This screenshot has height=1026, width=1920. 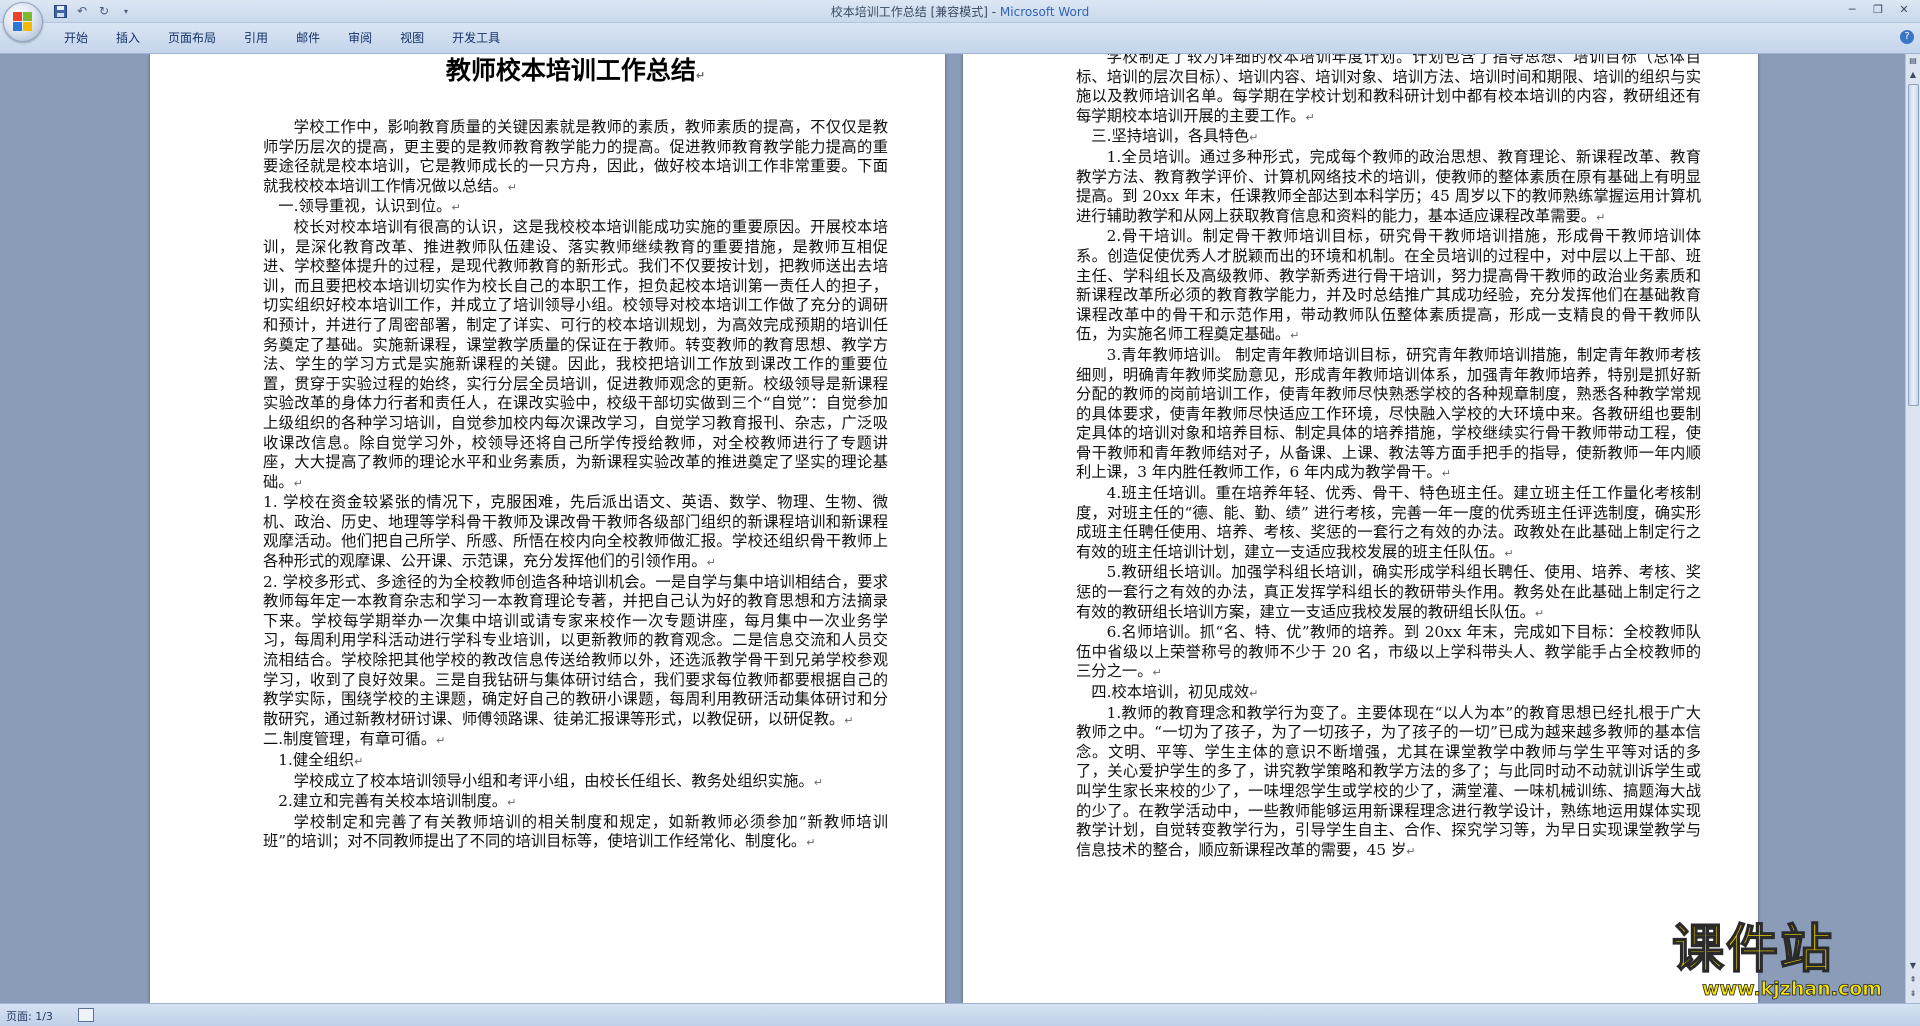 What do you see at coordinates (412, 38) in the screenshot?
I see `tab-view: 视图` at bounding box center [412, 38].